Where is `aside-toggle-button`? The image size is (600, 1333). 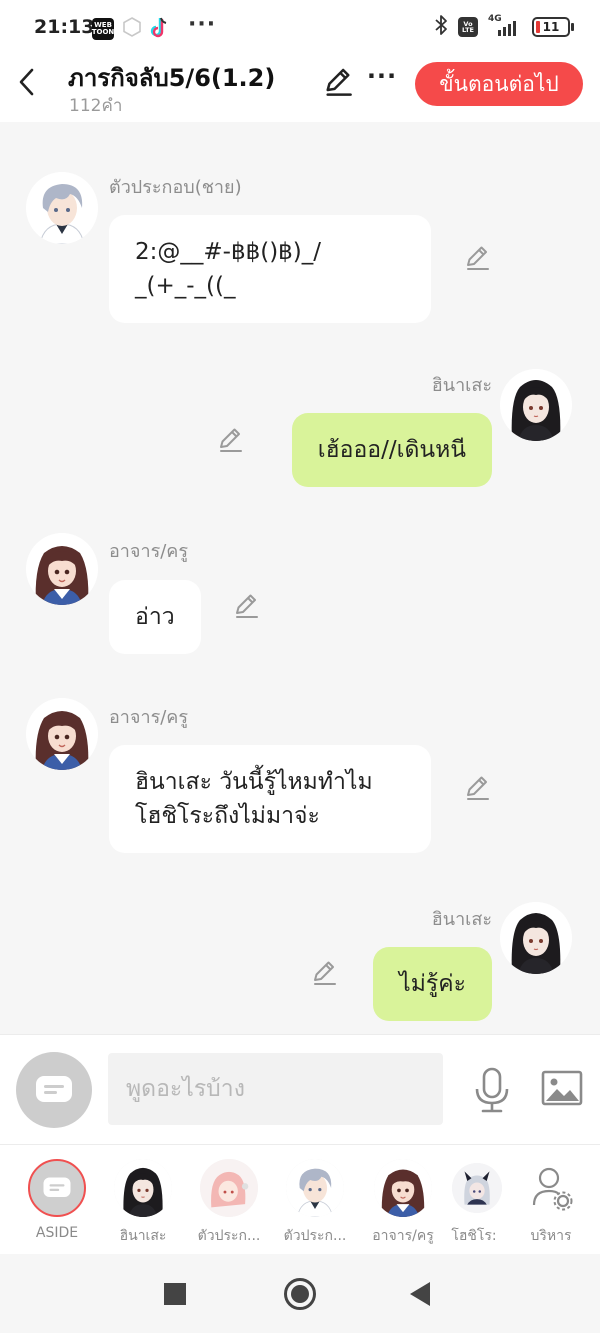 aside-toggle-button is located at coordinates (54, 1090).